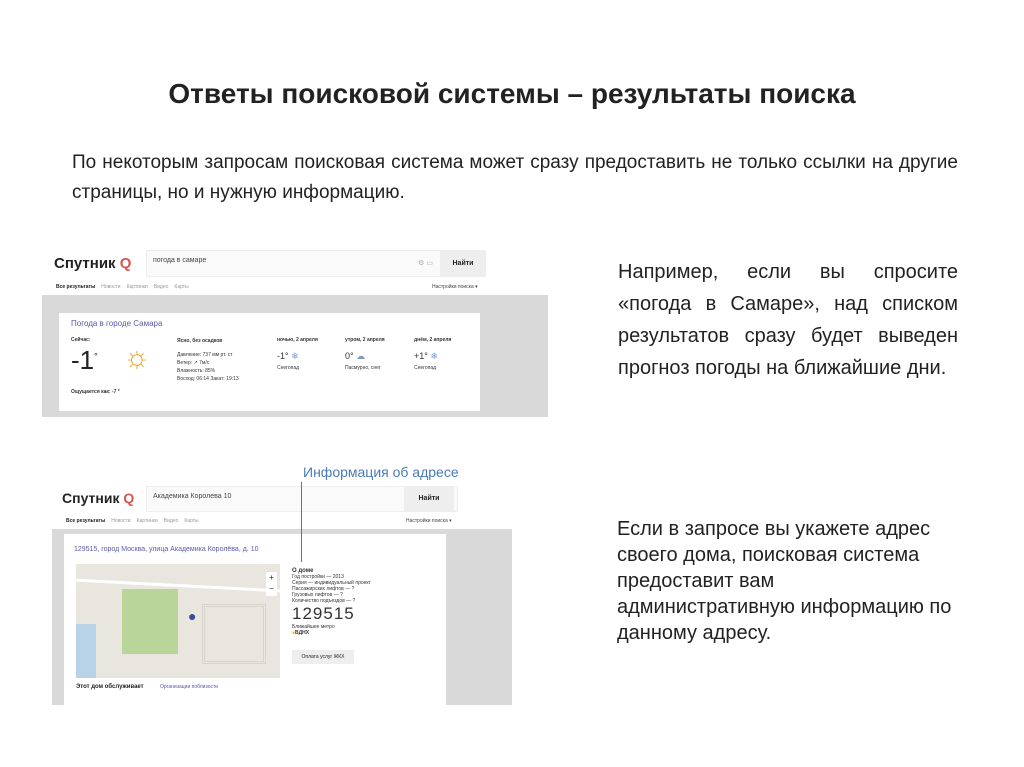 This screenshot has height=767, width=1024. Describe the element at coordinates (200, 341) in the screenshot. I see `condition: Ясно, без осадков` at that location.